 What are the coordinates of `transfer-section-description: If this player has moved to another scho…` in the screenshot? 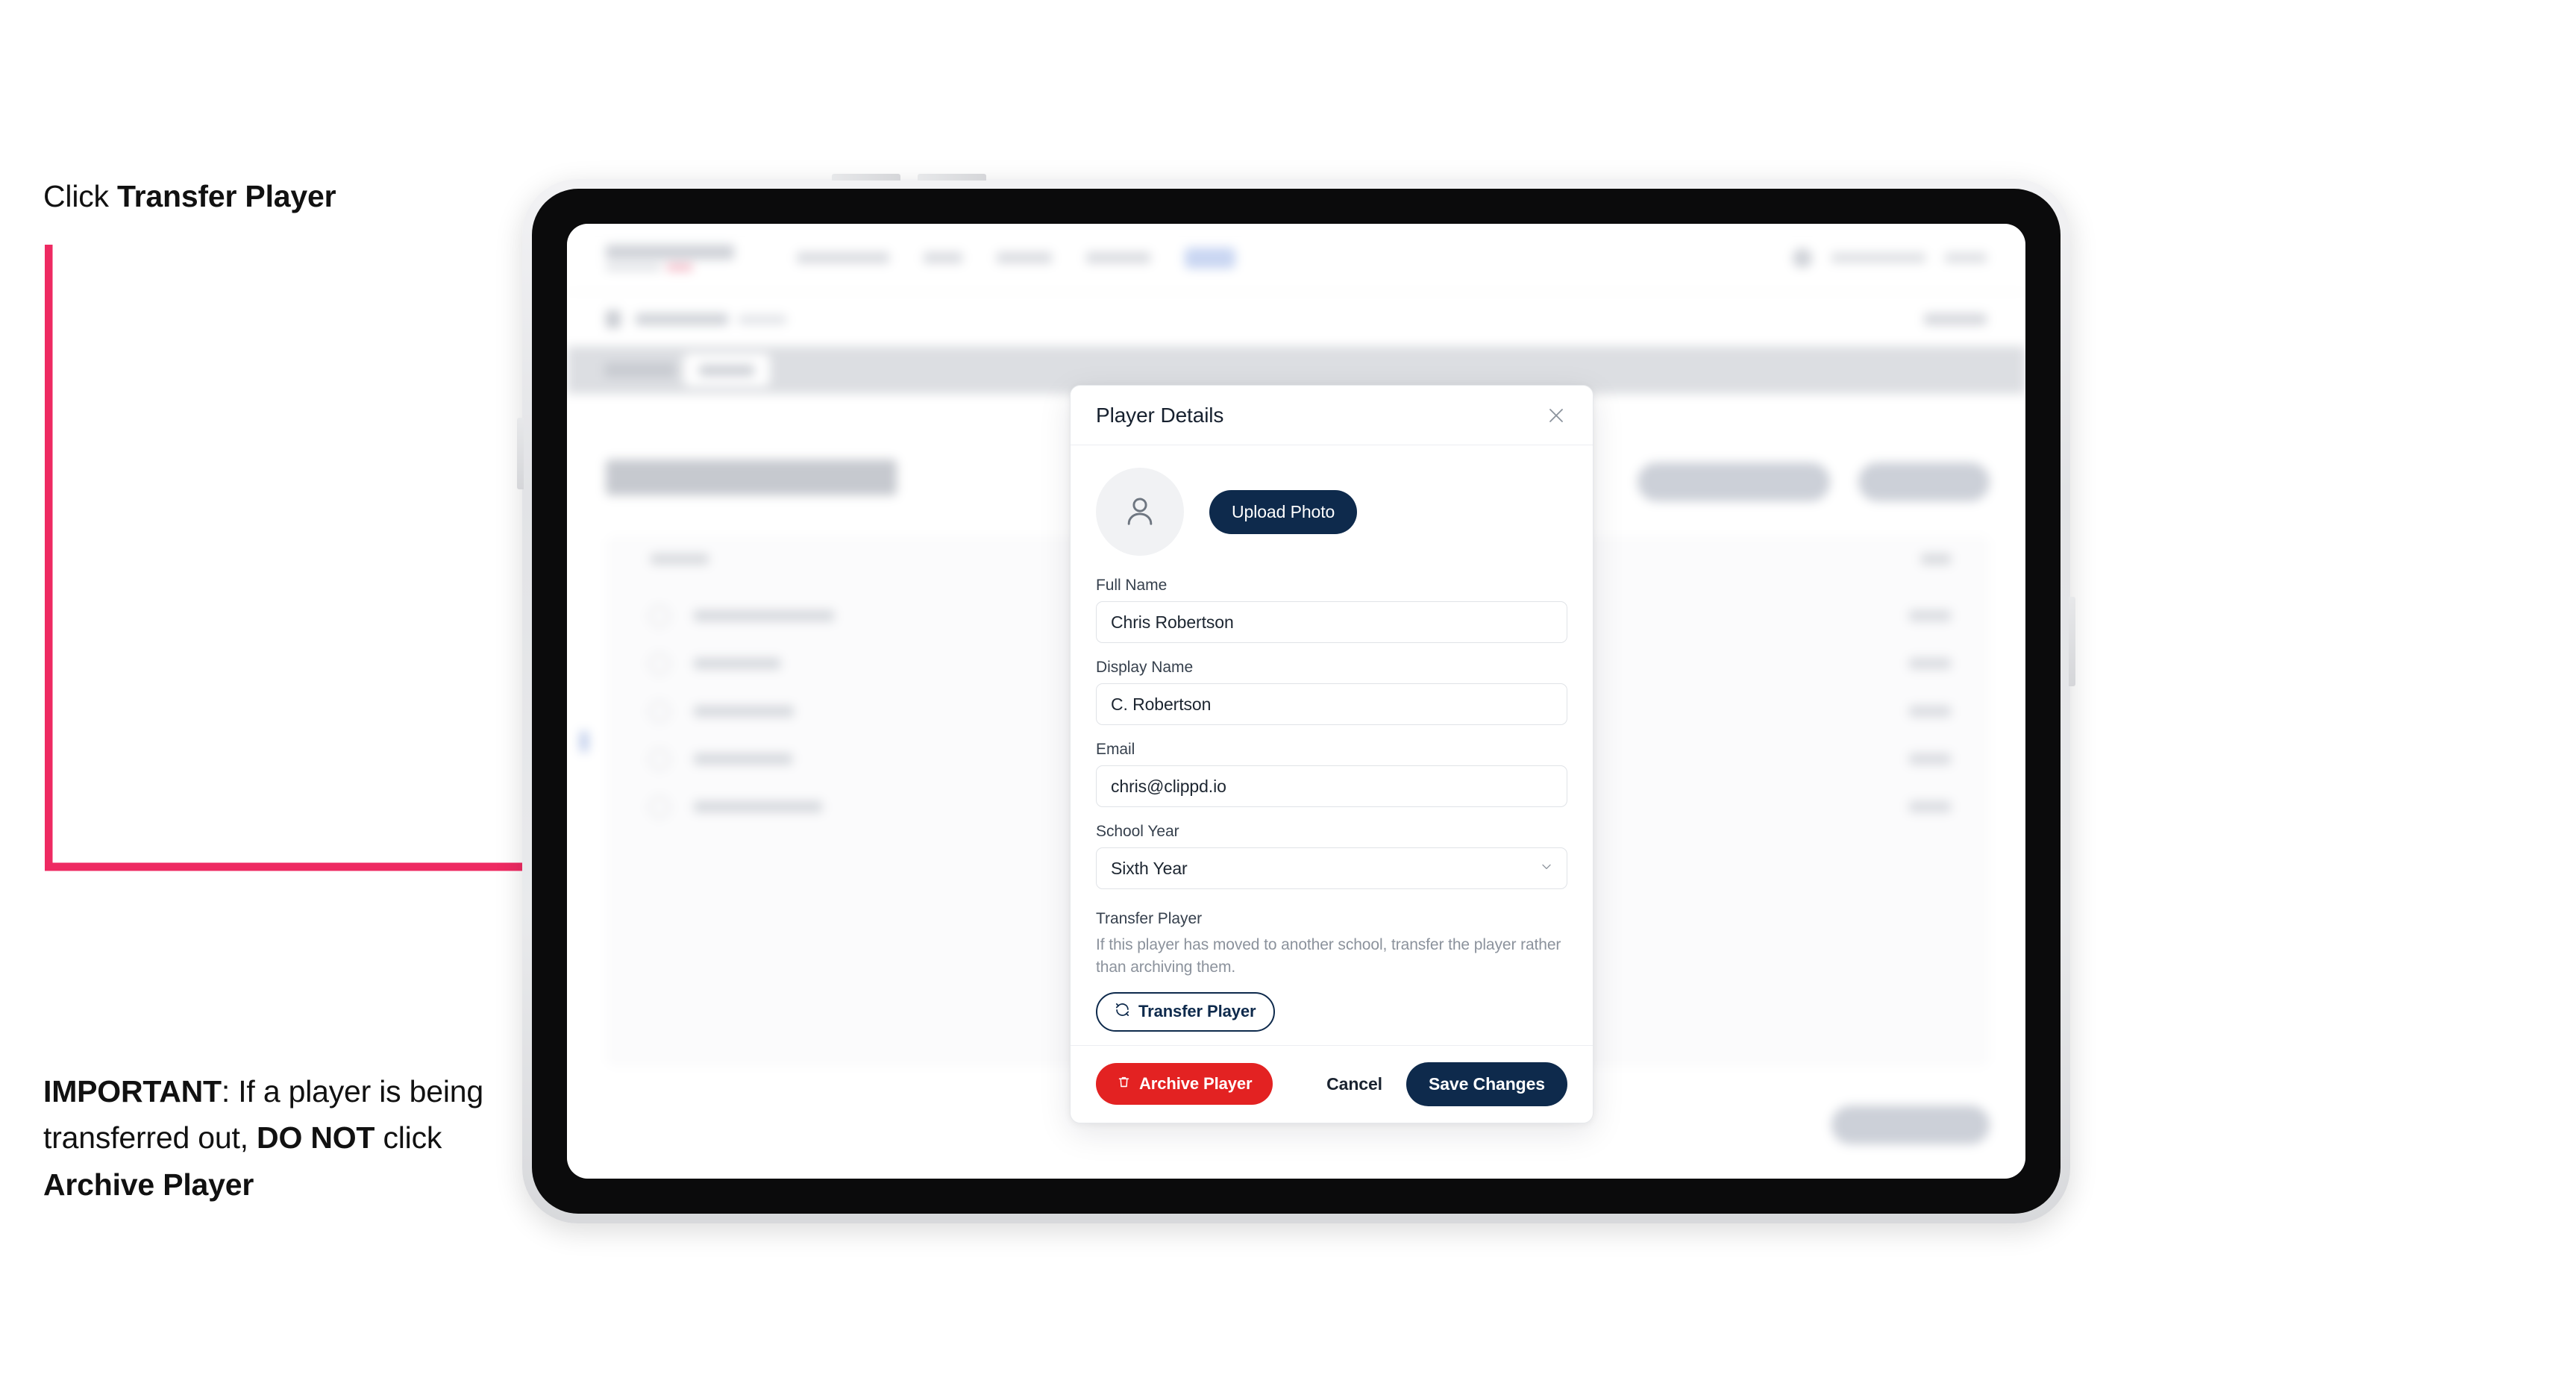 It's located at (1328, 956).